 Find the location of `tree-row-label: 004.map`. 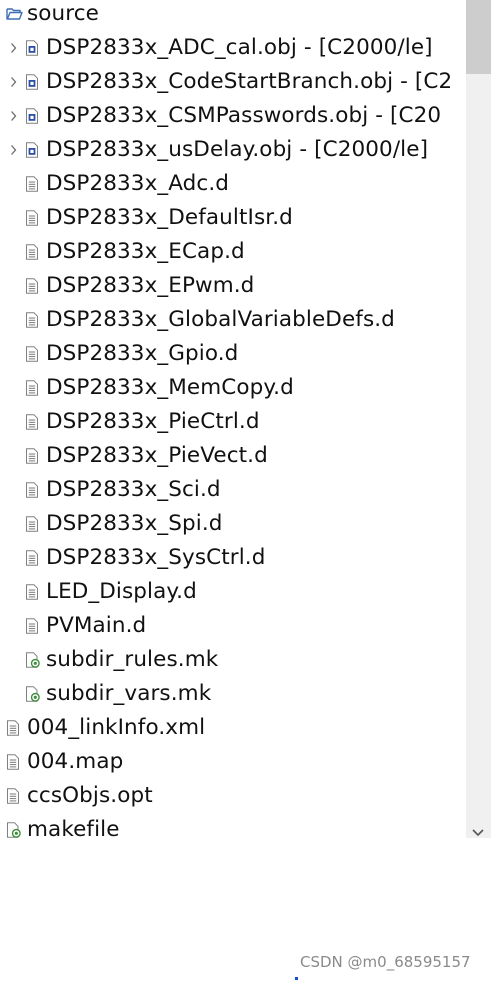

tree-row-label: 004.map is located at coordinates (75, 761).